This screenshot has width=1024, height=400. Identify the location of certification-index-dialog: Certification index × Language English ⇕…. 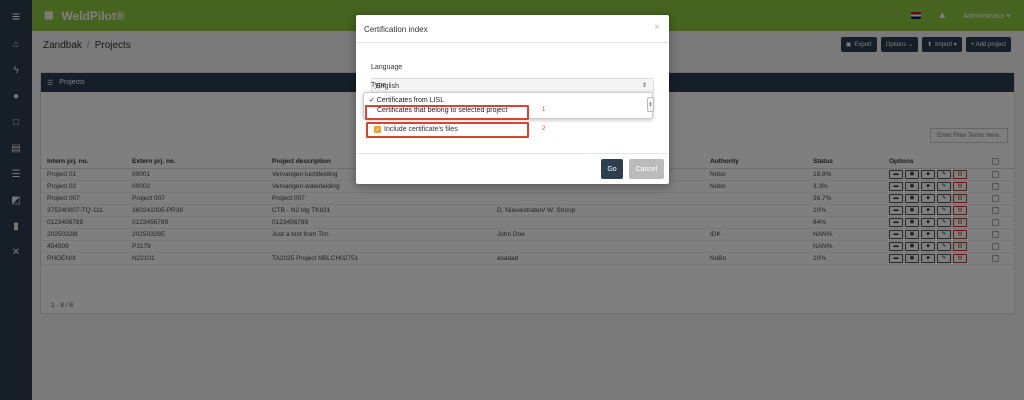
(512, 99).